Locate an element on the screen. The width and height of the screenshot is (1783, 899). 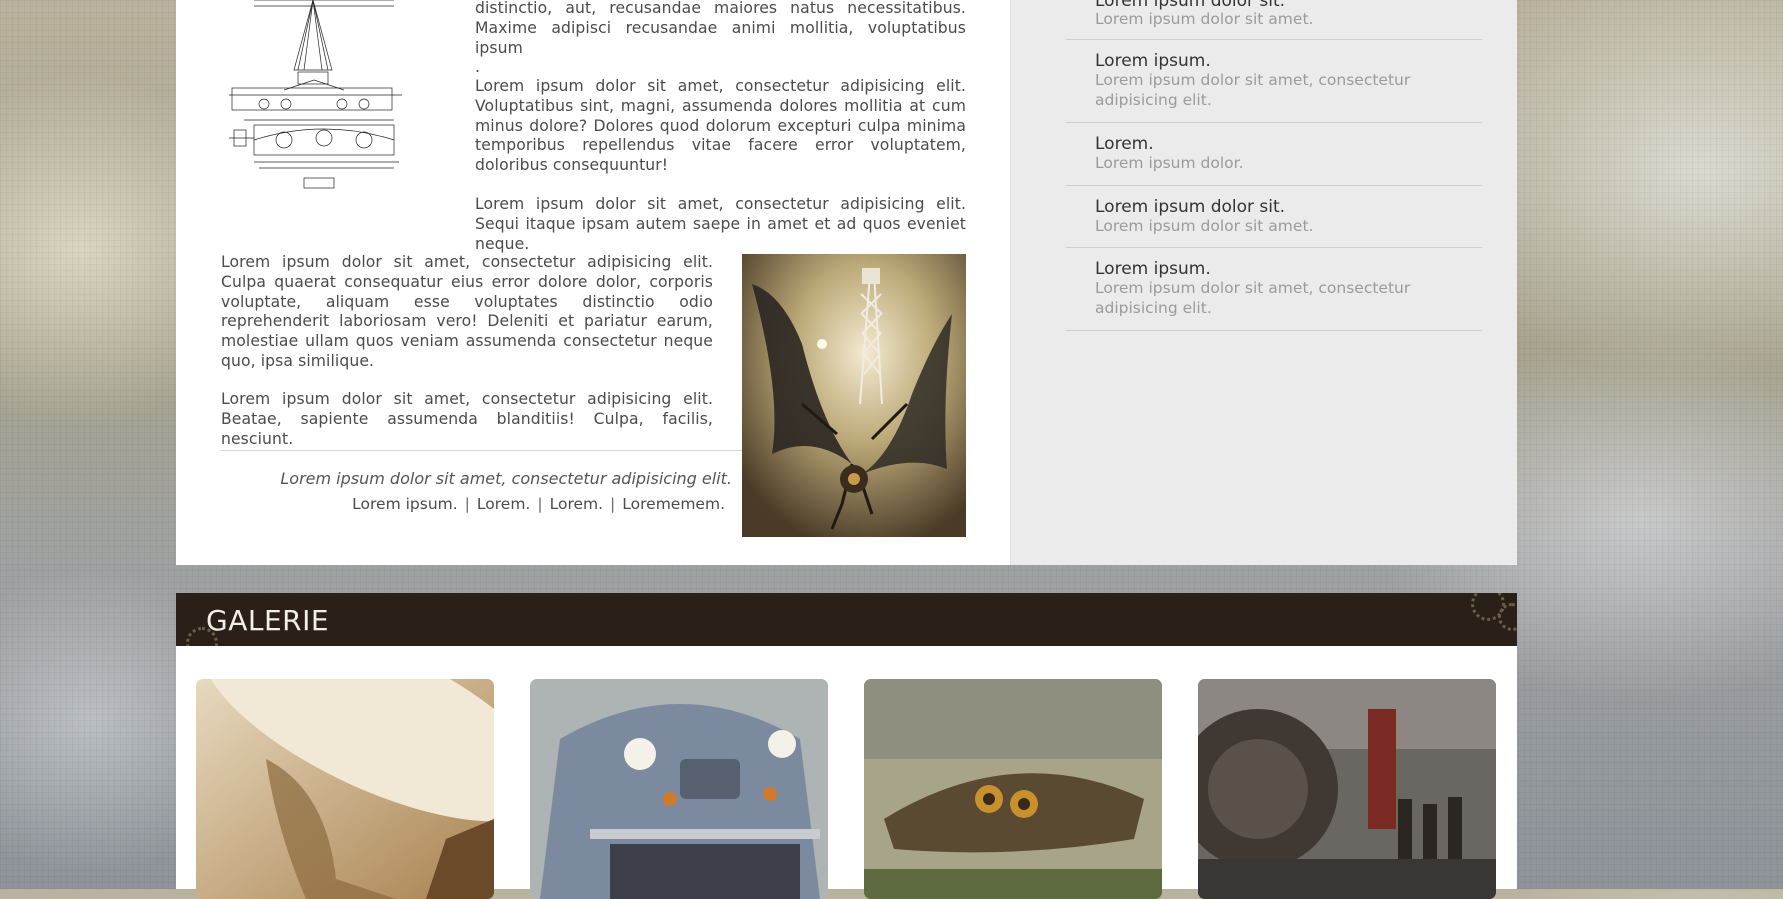
article-links: Lorem ipsum. | Lorem. | Lorem. | Lorememem. is located at coordinates (473, 504).